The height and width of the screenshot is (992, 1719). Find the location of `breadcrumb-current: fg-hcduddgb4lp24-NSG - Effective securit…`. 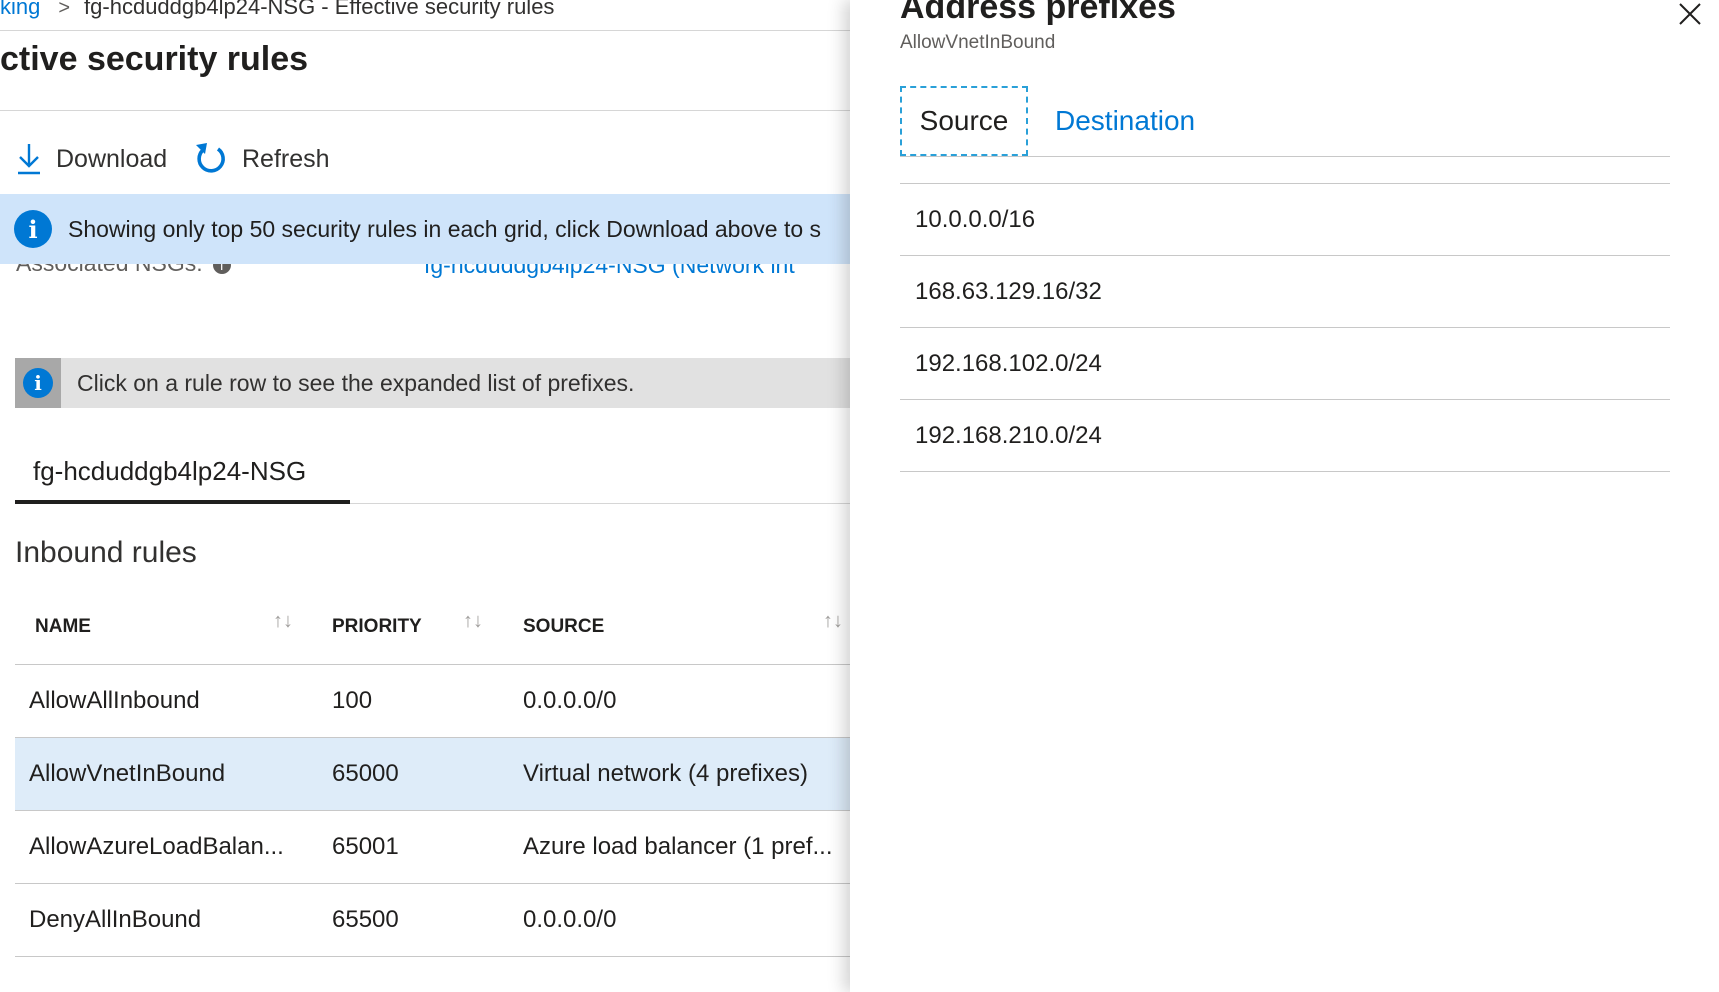

breadcrumb-current: fg-hcduddgb4lp24-NSG - Effective securit… is located at coordinates (319, 9).